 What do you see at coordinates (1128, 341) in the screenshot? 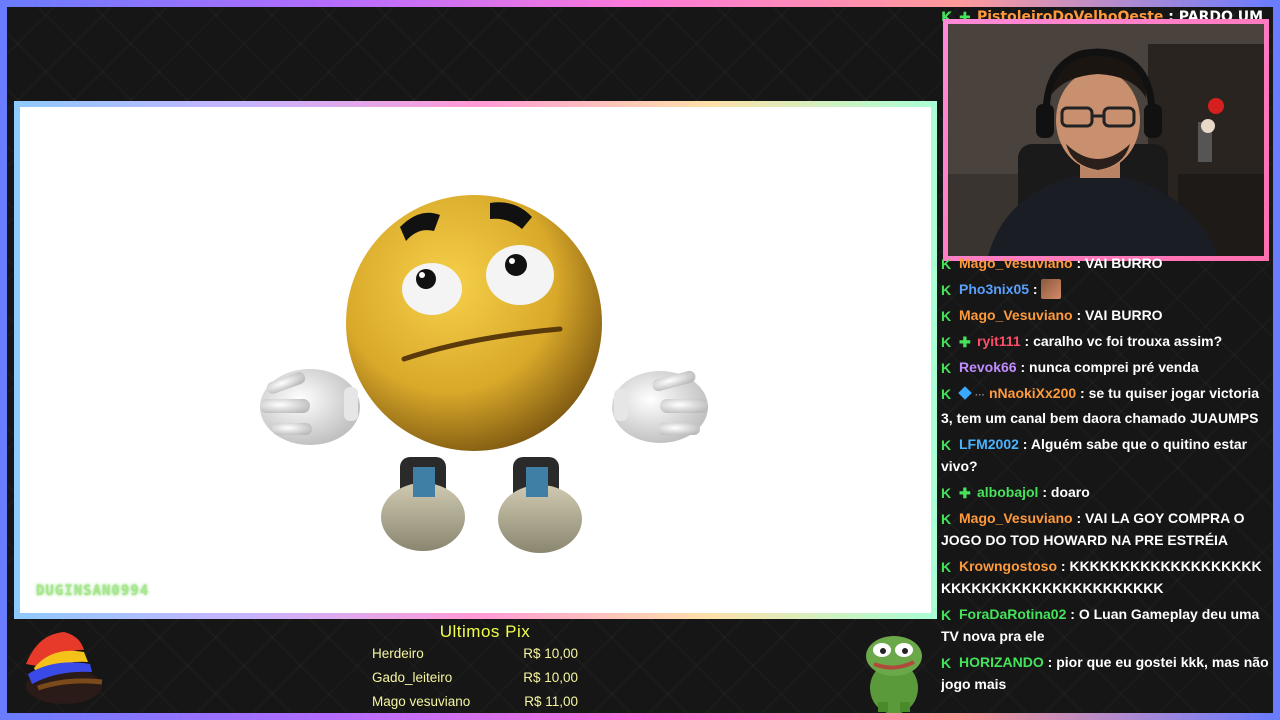
I see `chat-message-text: caralho vc foi trouxa assim?` at bounding box center [1128, 341].